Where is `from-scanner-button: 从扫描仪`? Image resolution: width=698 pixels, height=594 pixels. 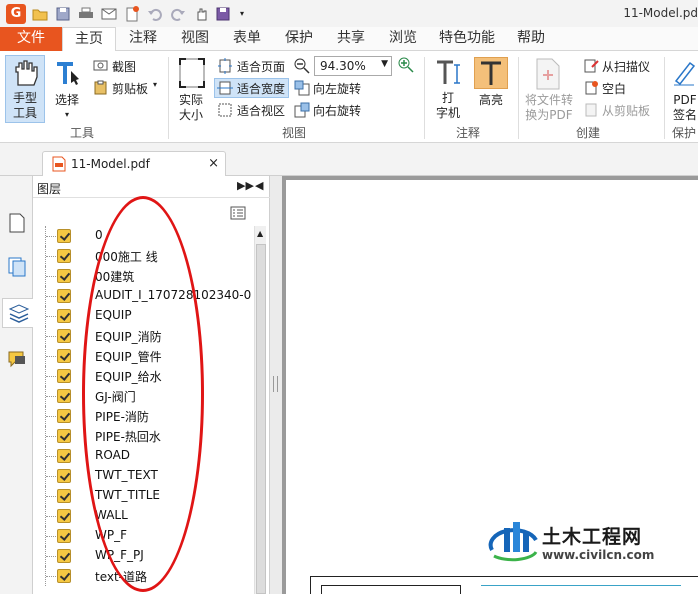
from-scanner-button: 从扫描仪 is located at coordinates (626, 66).